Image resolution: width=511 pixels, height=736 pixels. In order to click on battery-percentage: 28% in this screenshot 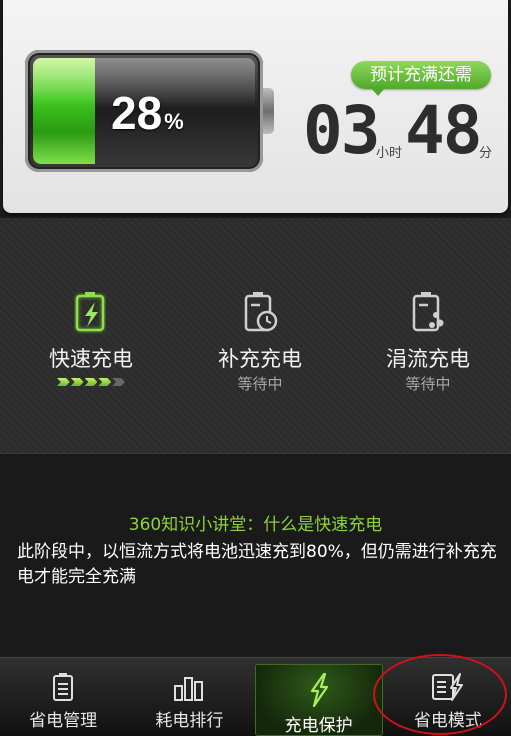, I will do `click(147, 117)`.